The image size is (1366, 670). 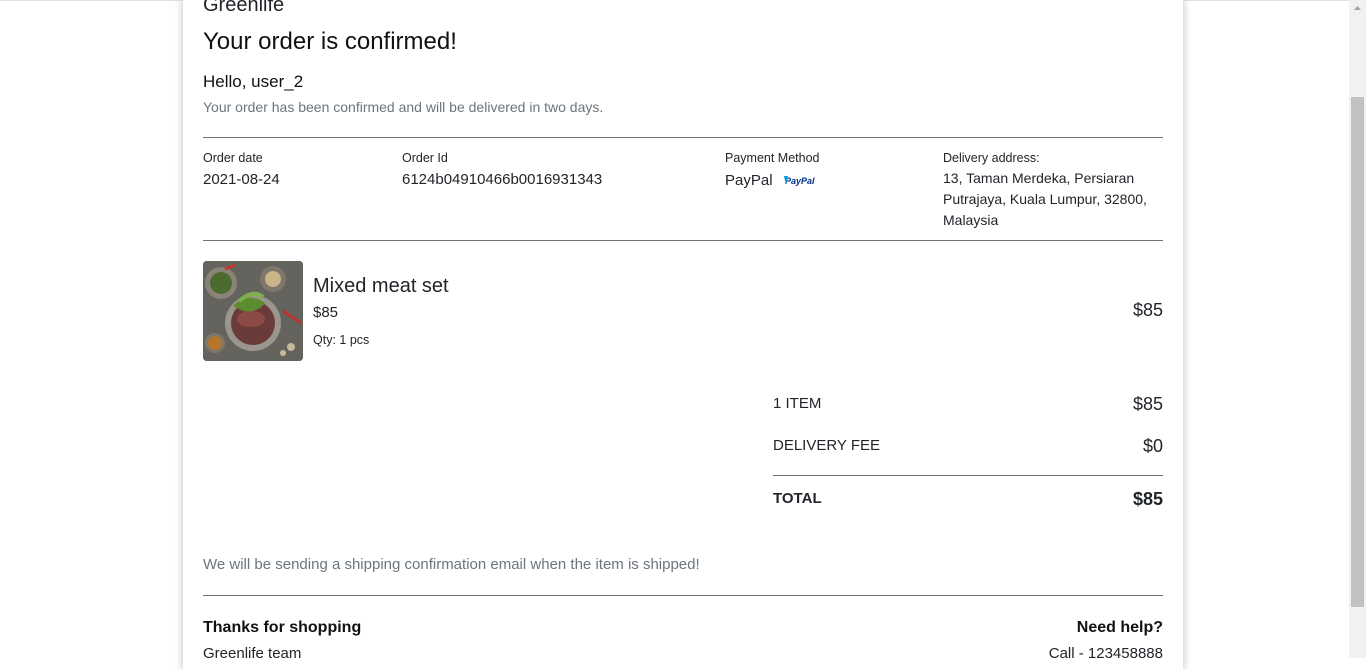 I want to click on order-id-value: 6124b04910466b0016931343, so click(x=502, y=179).